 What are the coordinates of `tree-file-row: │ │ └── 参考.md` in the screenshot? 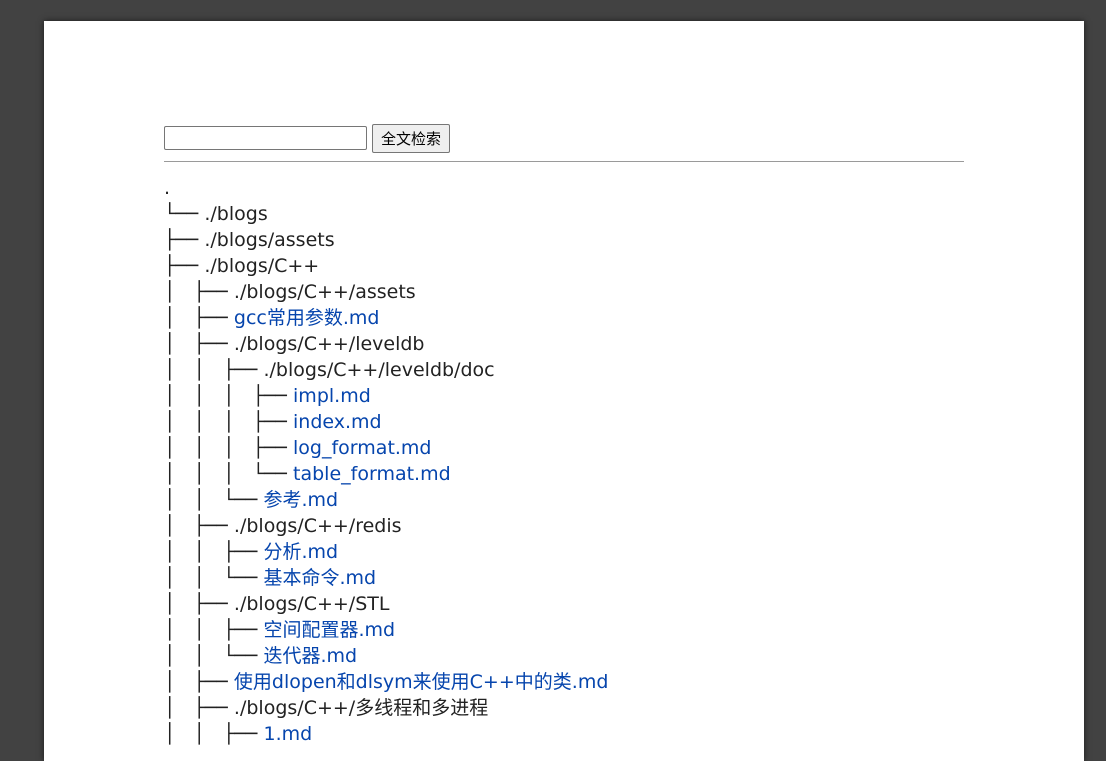 It's located at (564, 500).